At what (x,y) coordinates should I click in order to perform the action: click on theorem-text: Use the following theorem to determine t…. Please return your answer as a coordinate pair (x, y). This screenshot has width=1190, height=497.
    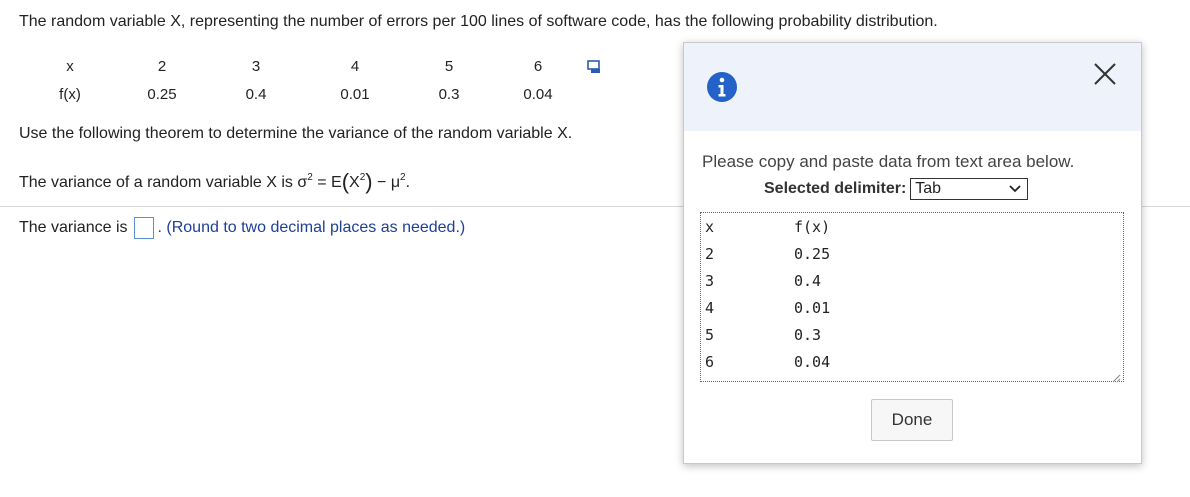
    Looking at the image, I should click on (296, 133).